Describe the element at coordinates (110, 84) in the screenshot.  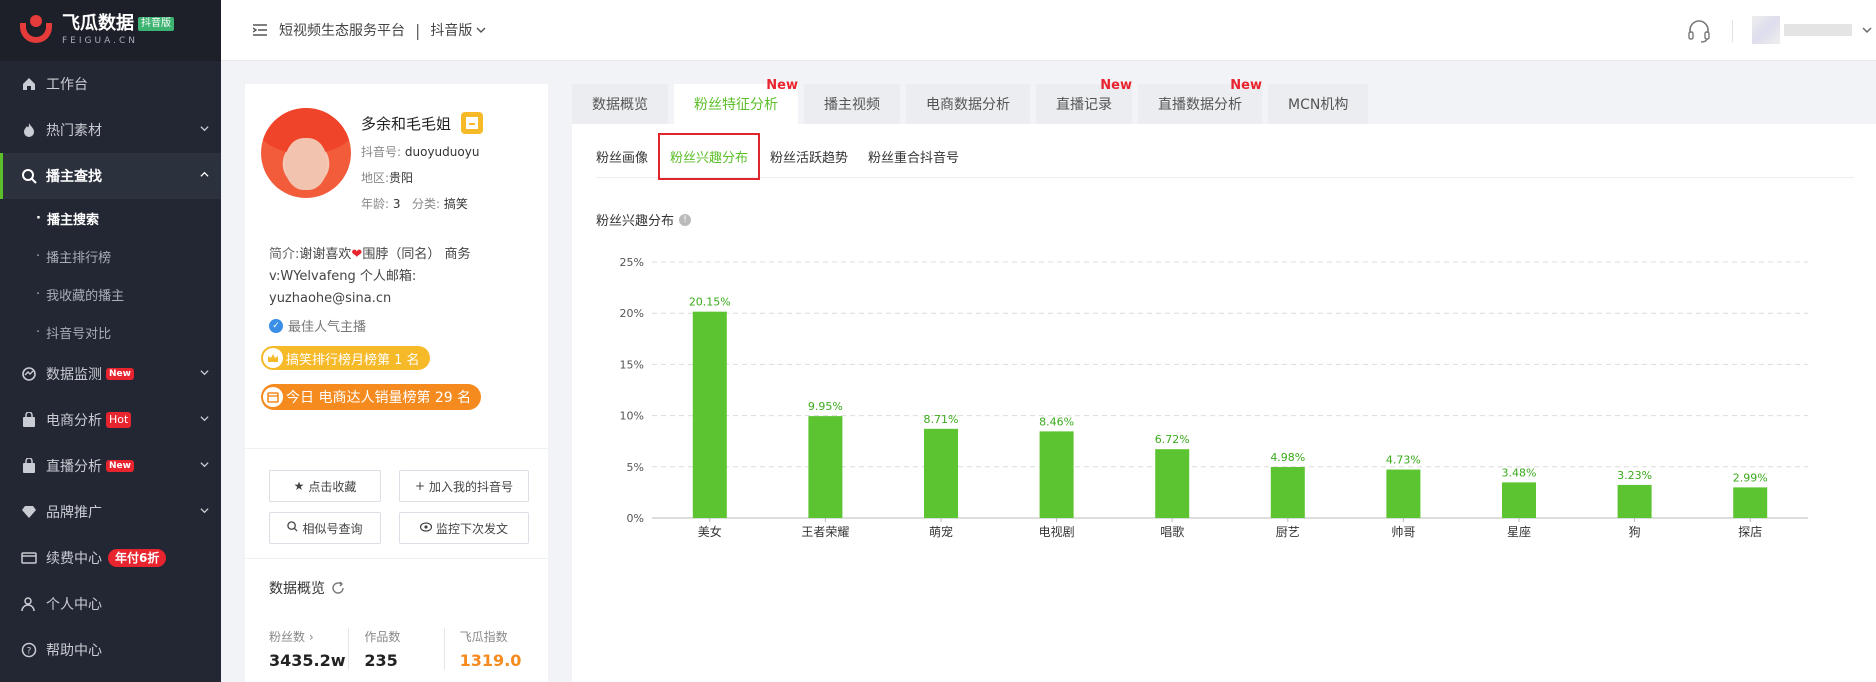
I see `sidebar-item-workbench: 工作台` at that location.